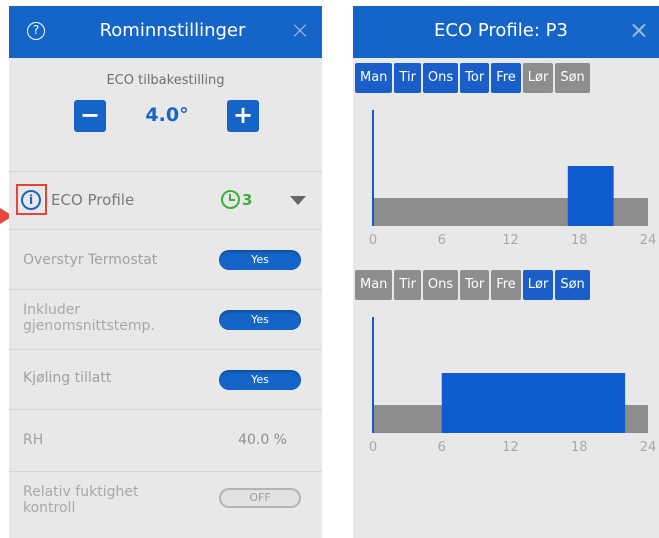  Describe the element at coordinates (298, 200) in the screenshot. I see `chevron-down-icon` at that location.